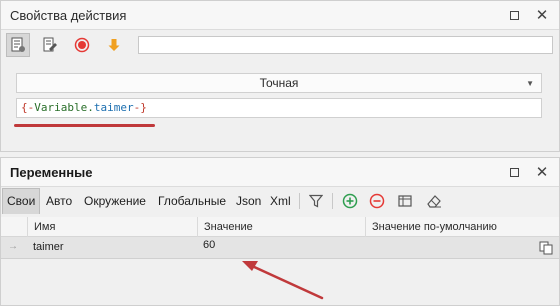 The image size is (560, 306). What do you see at coordinates (112, 248) in the screenshot?
I see `cell-name: taimer` at bounding box center [112, 248].